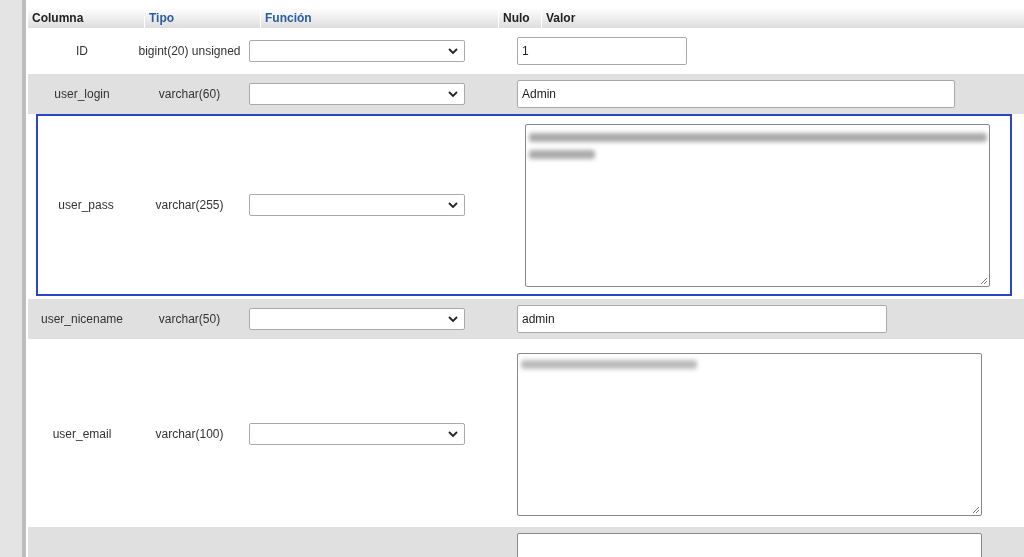 Image resolution: width=1024 pixels, height=557 pixels. What do you see at coordinates (602, 51) in the screenshot?
I see `value-input: 1` at bounding box center [602, 51].